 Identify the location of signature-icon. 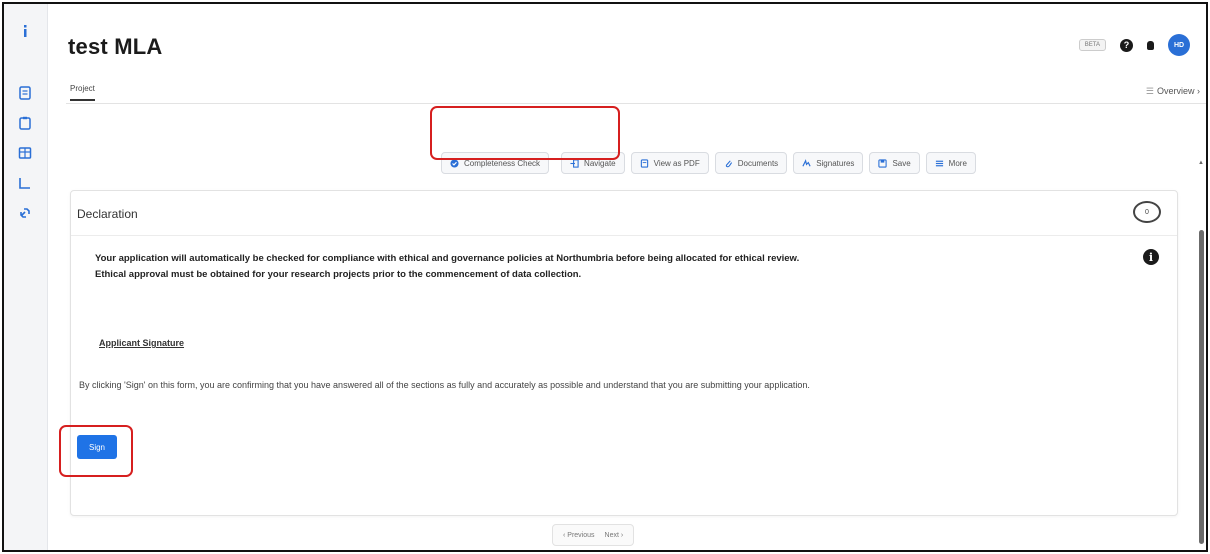
(806, 163).